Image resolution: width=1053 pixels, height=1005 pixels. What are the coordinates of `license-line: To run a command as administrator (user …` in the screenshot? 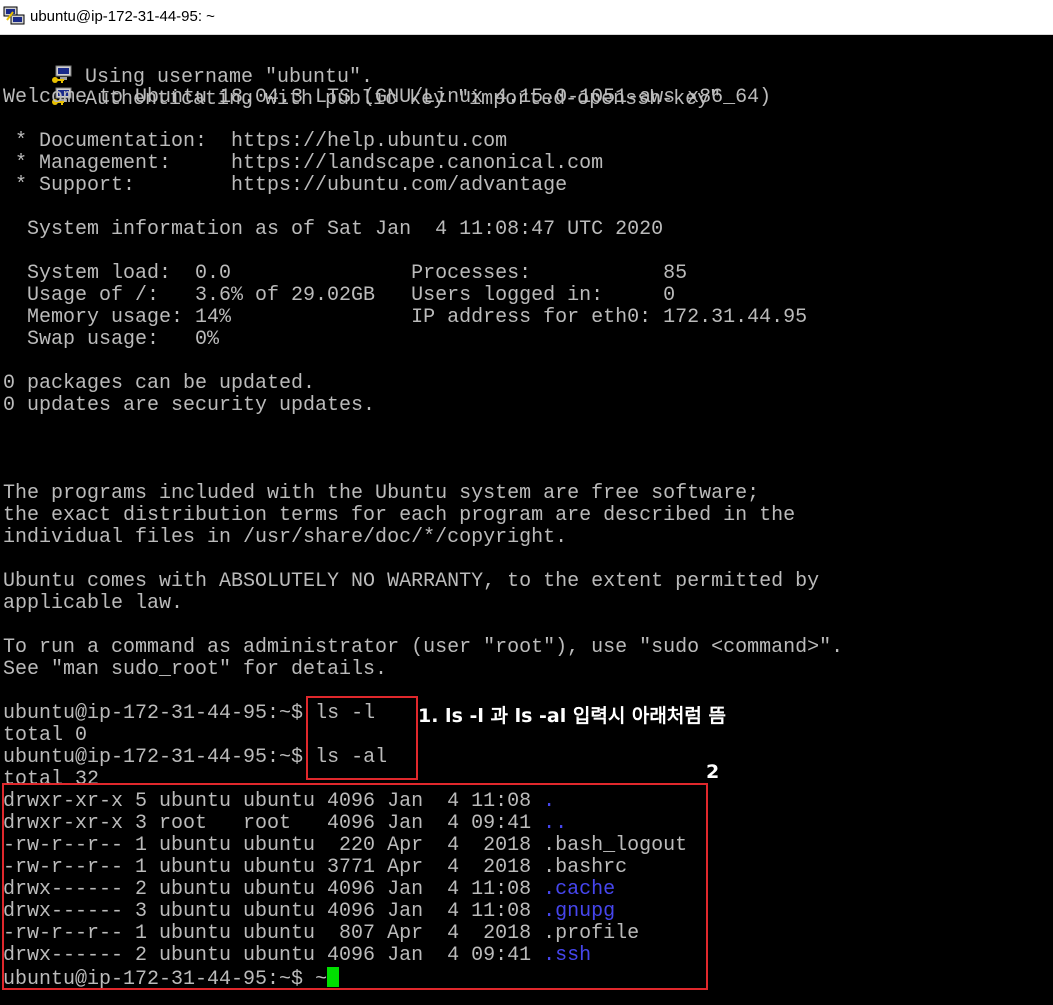 It's located at (423, 647).